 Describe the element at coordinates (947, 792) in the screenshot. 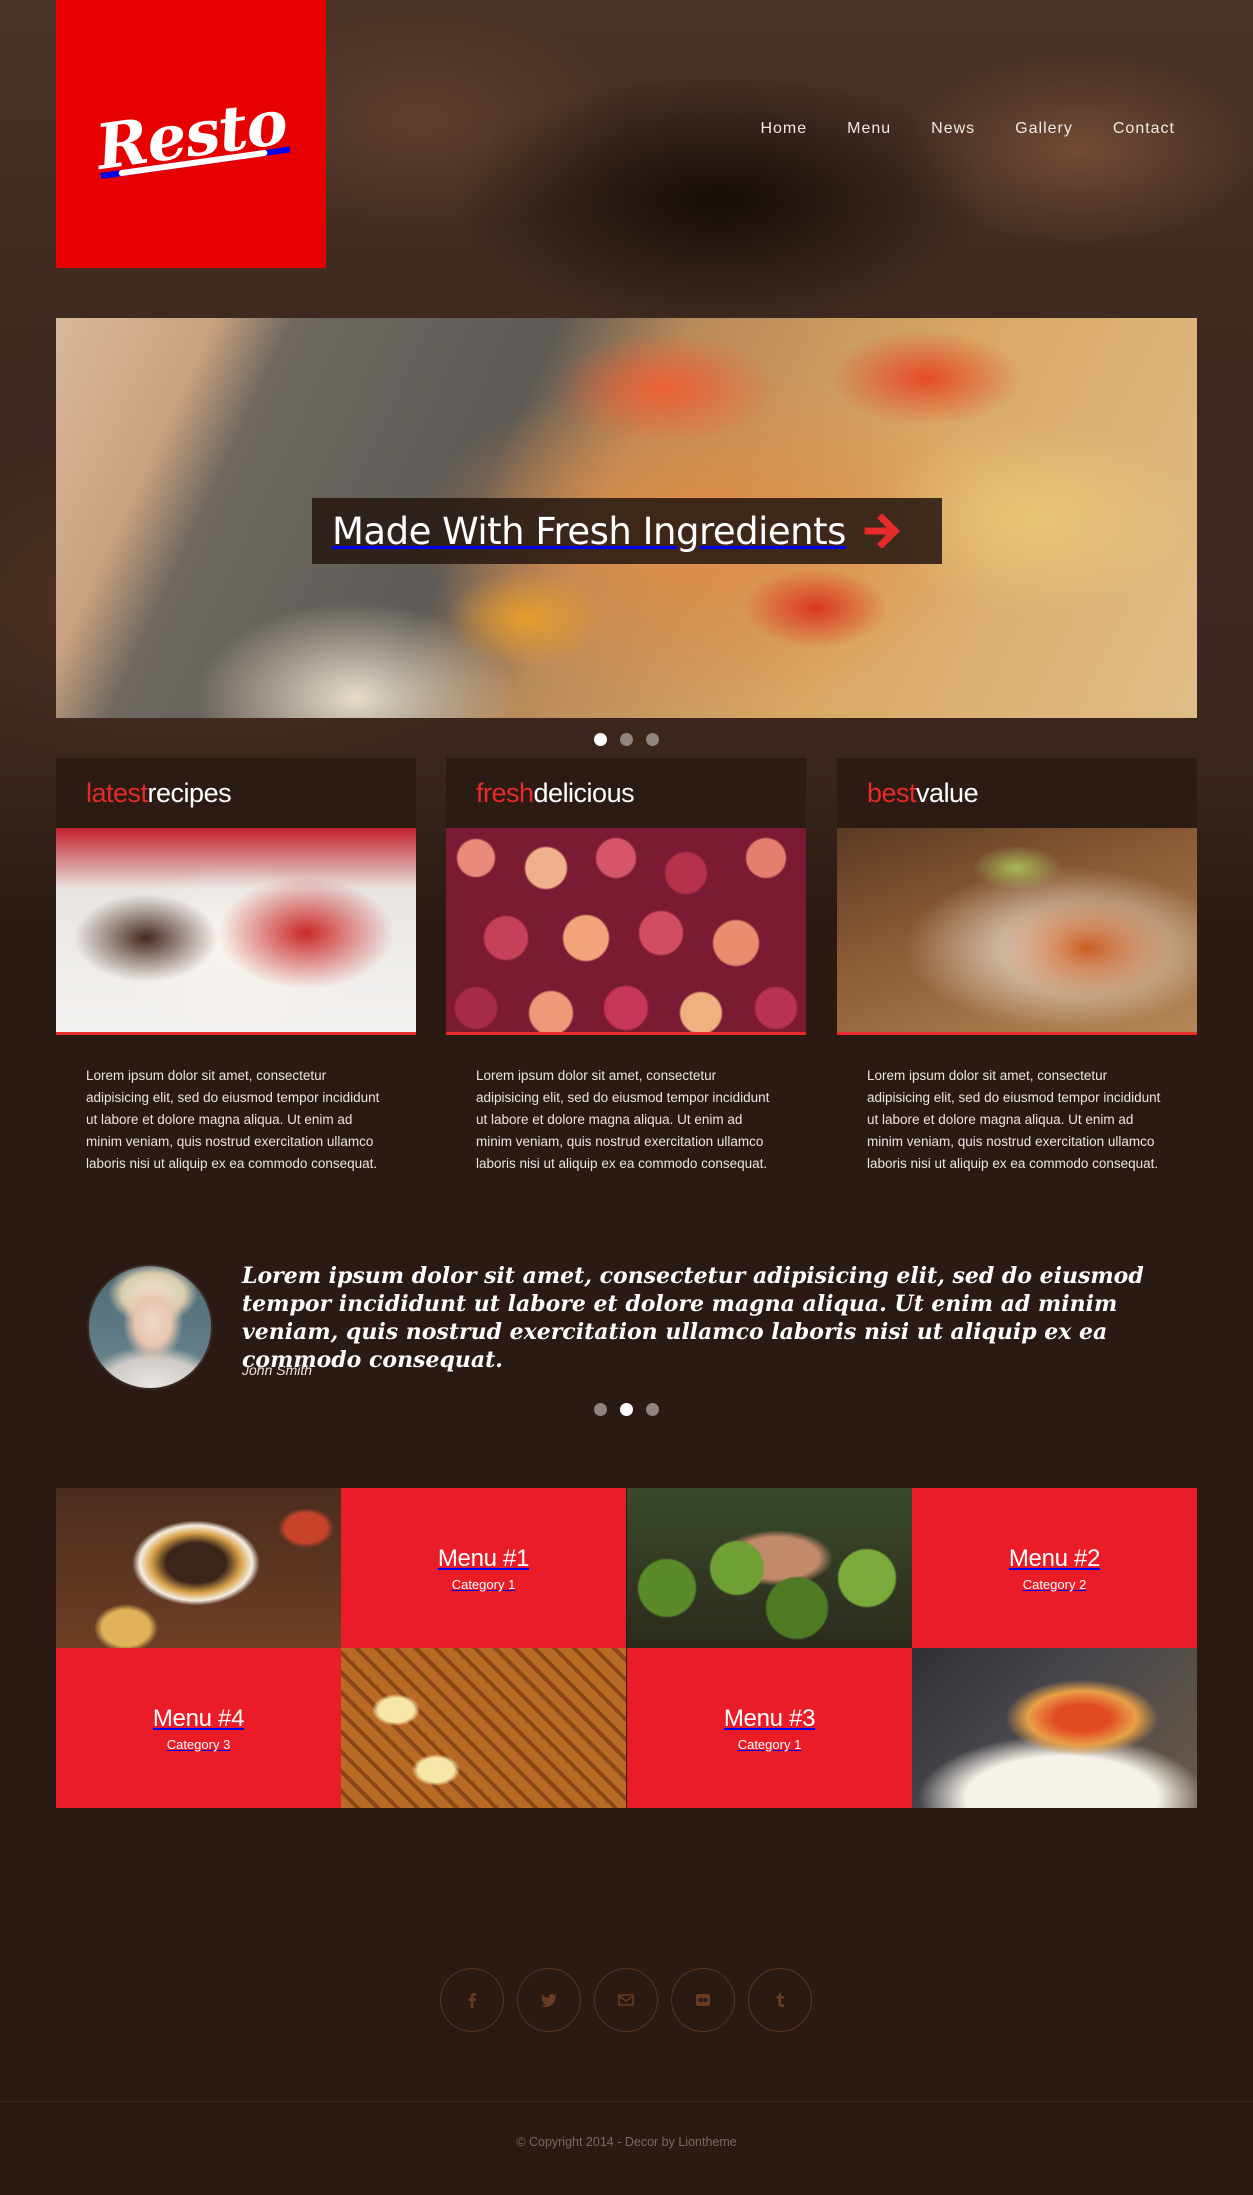

I see `feature-heading-rest: value` at that location.